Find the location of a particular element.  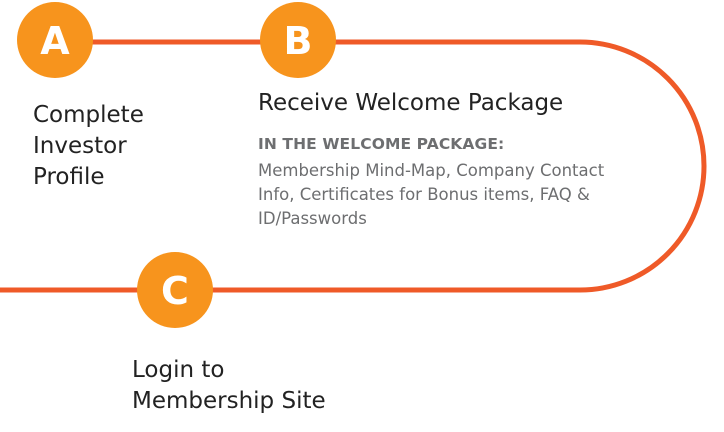

node-c: C is located at coordinates (175, 290).